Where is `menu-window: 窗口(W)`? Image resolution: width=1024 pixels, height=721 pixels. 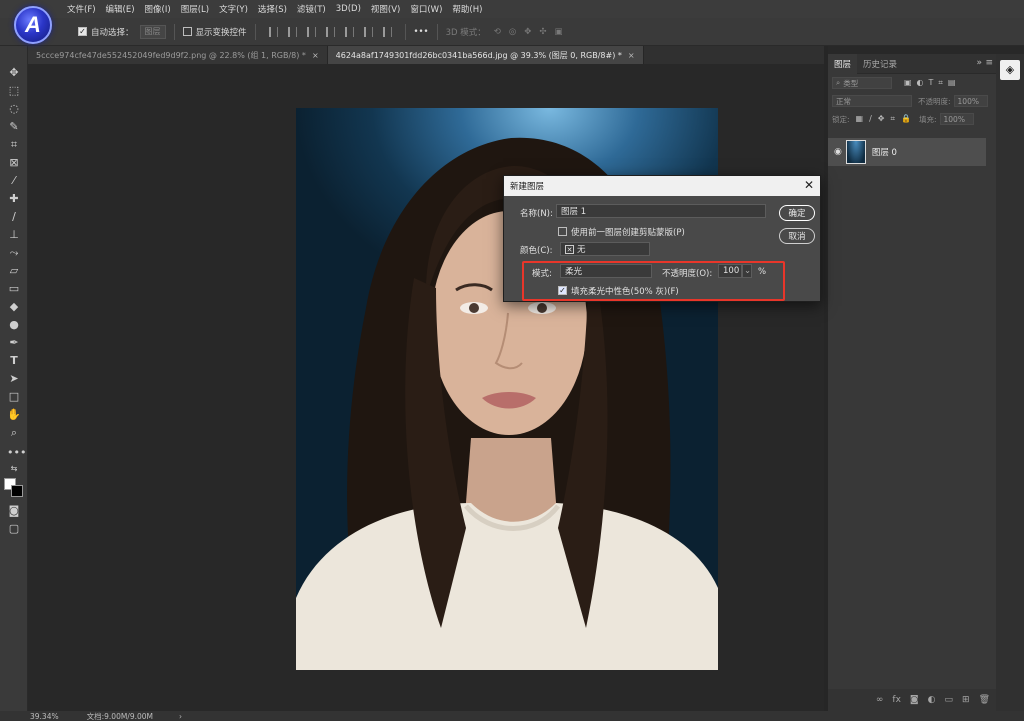
menu-window: 窗口(W) is located at coordinates (426, 9).